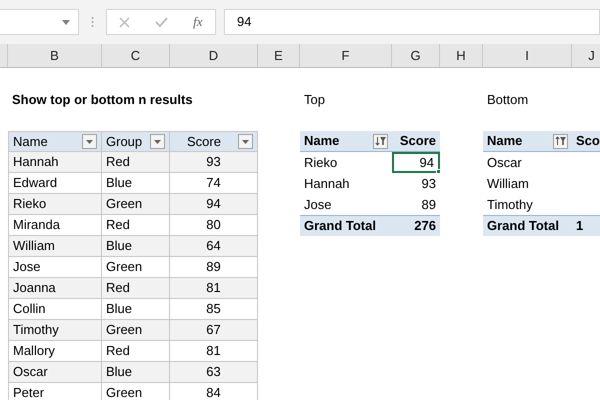 The height and width of the screenshot is (400, 600). I want to click on table-cell: 63, so click(214, 372).